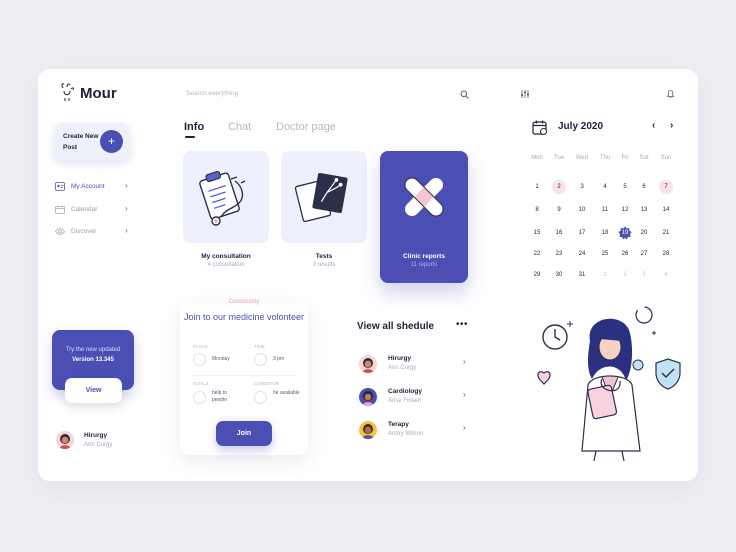  I want to click on sidebar-item-discover: Discover ›, so click(93, 232).